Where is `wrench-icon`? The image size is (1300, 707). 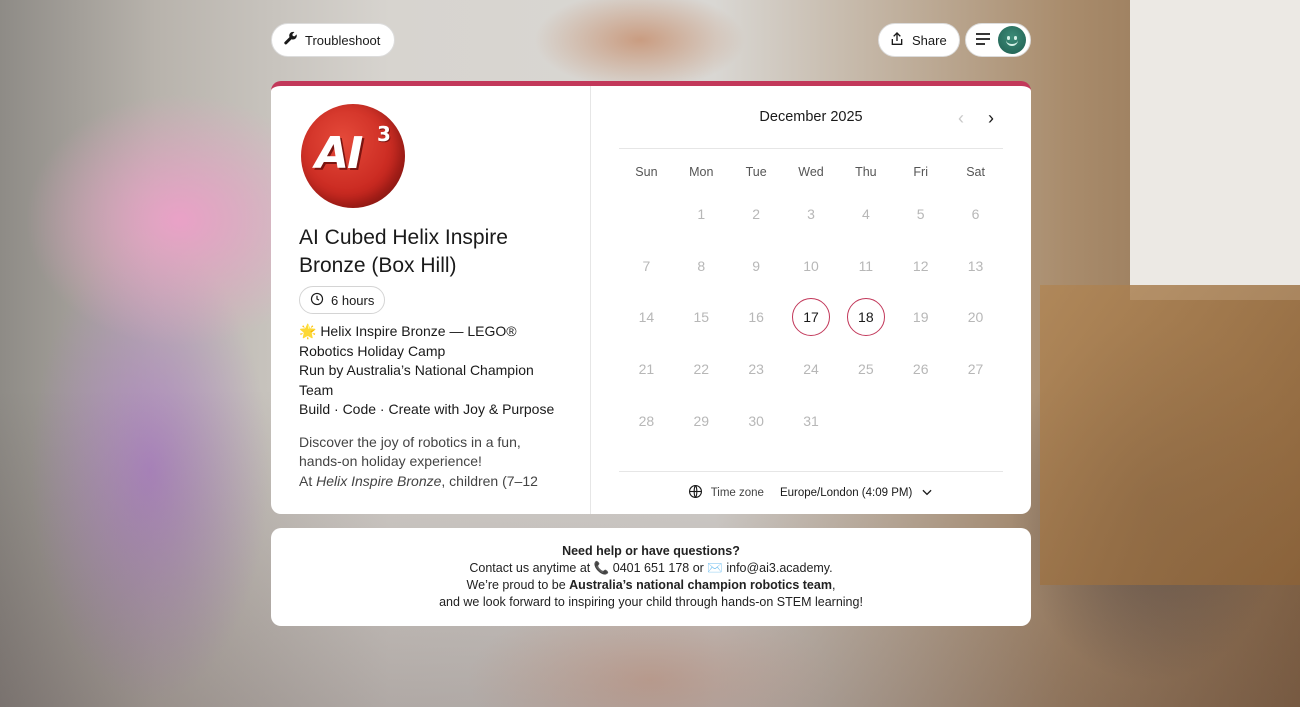
wrench-icon is located at coordinates (290, 40).